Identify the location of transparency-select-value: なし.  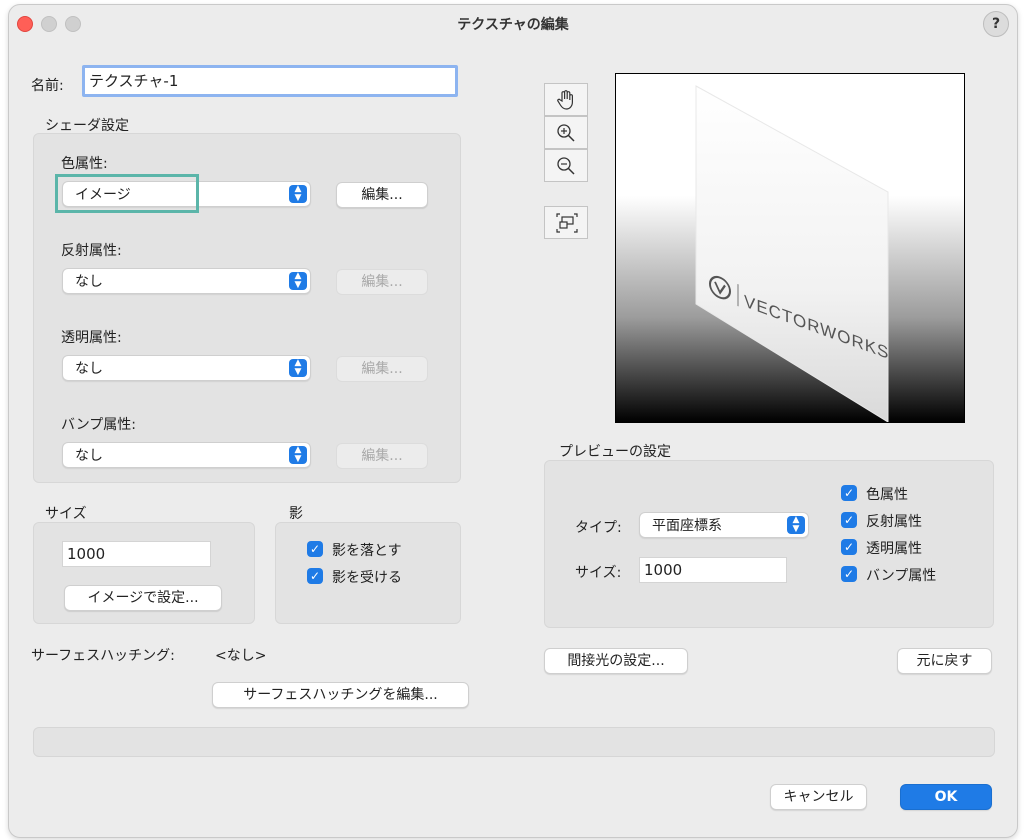
(89, 369).